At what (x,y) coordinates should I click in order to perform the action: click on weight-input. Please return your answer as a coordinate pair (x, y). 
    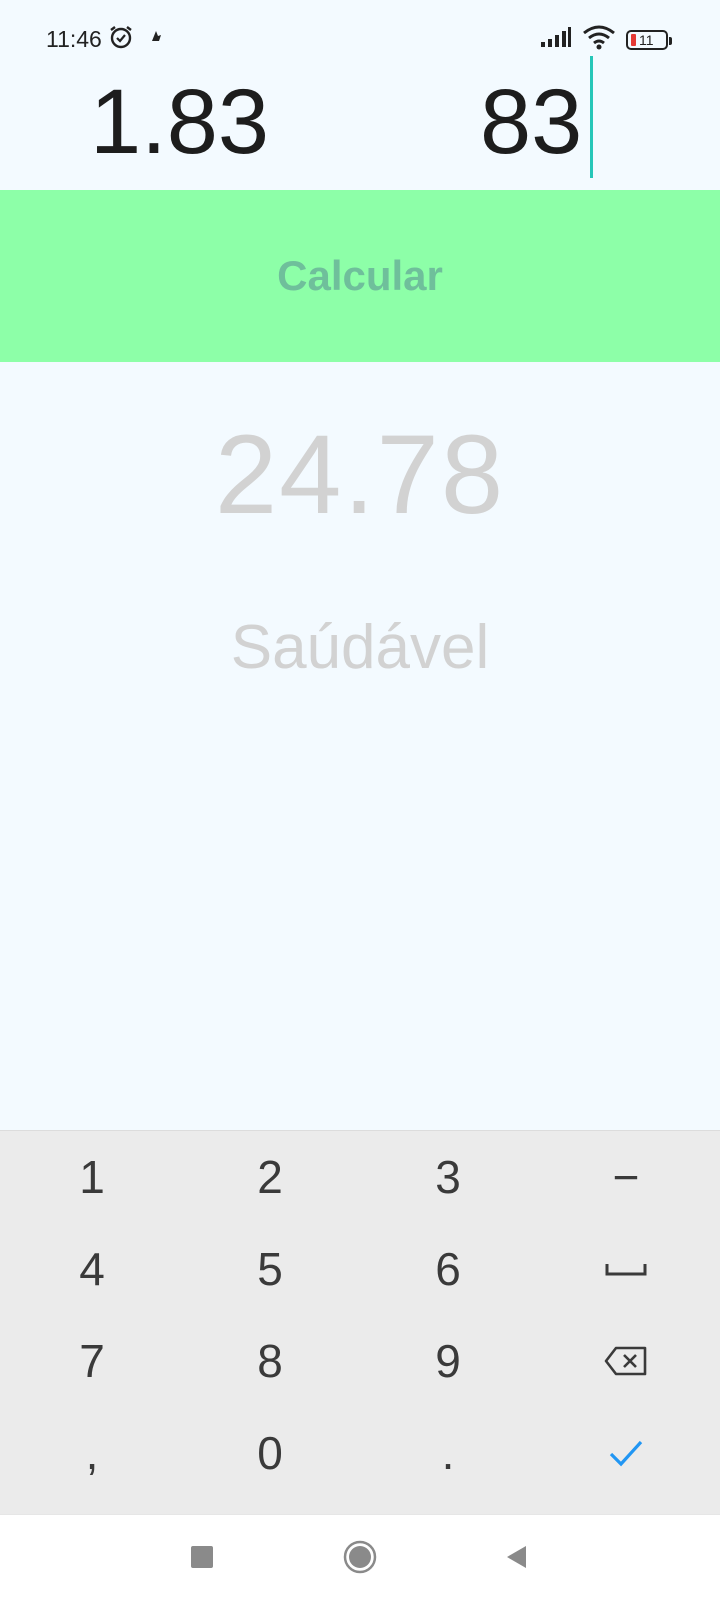
    Looking at the image, I should click on (535, 122).